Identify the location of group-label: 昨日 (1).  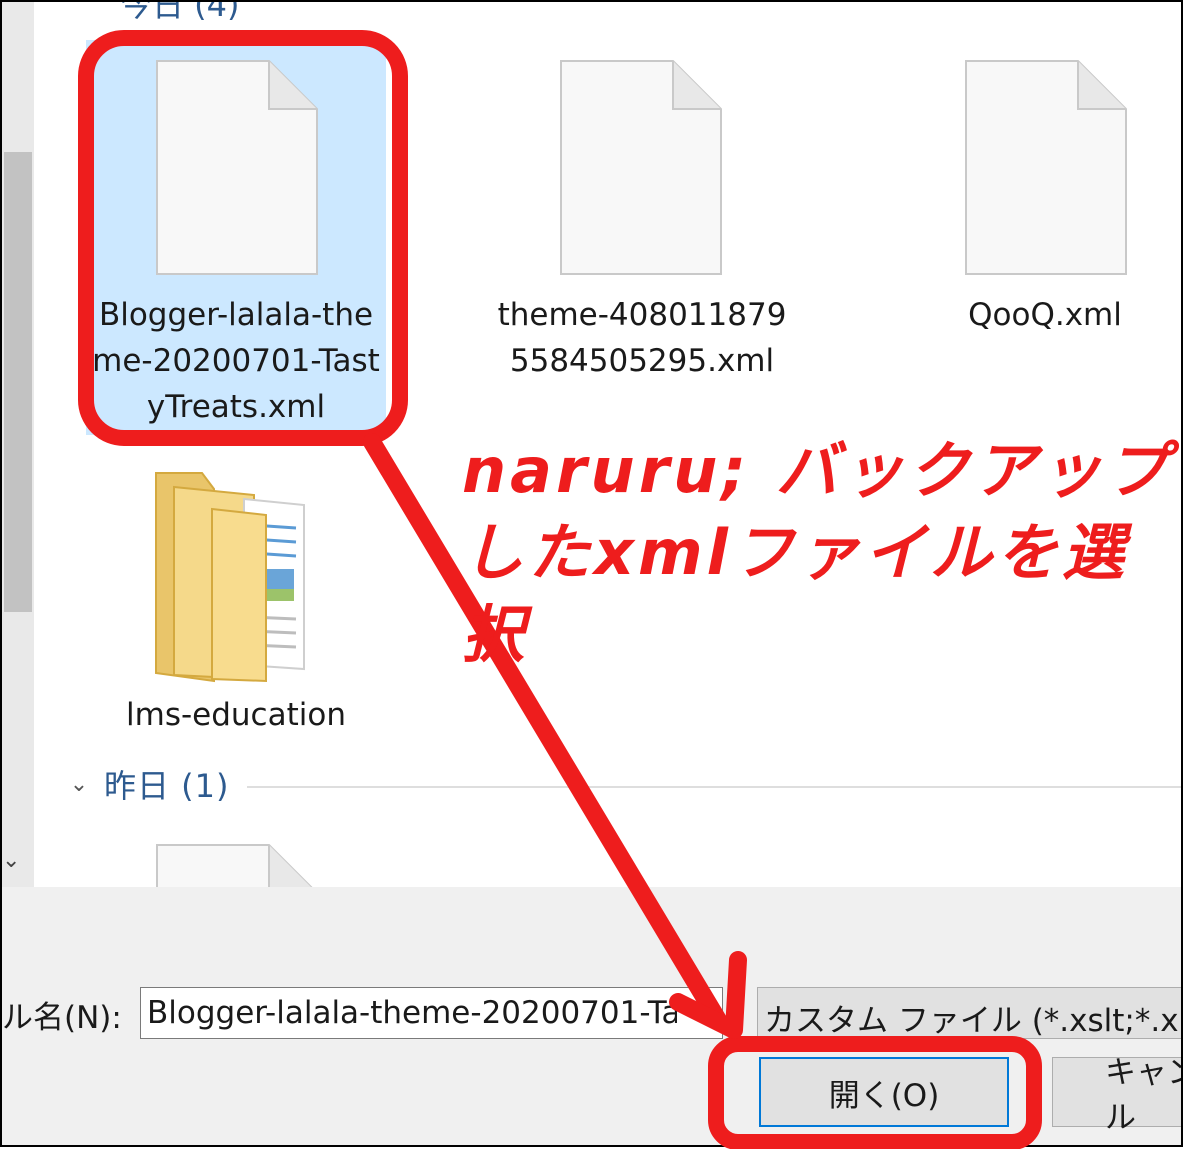
(167, 786).